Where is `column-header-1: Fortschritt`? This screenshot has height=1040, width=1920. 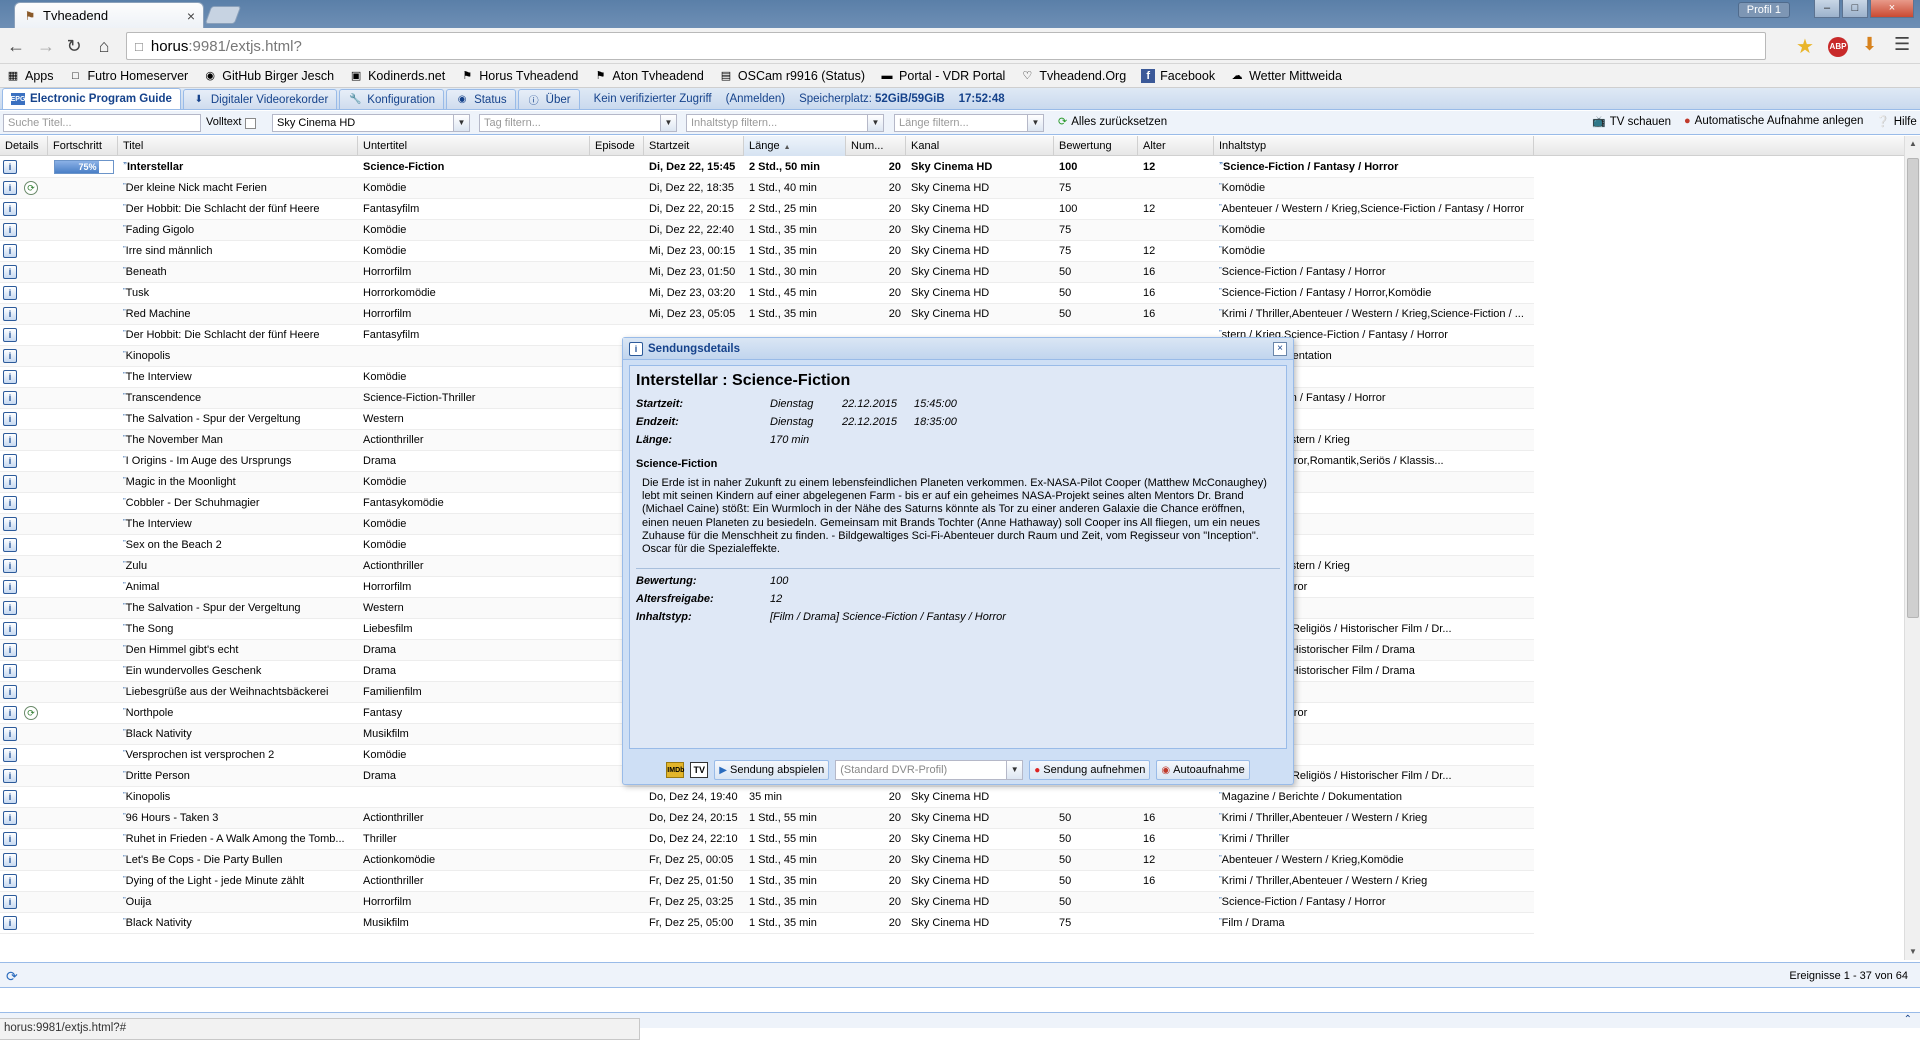
column-header-1: Fortschritt is located at coordinates (83, 146).